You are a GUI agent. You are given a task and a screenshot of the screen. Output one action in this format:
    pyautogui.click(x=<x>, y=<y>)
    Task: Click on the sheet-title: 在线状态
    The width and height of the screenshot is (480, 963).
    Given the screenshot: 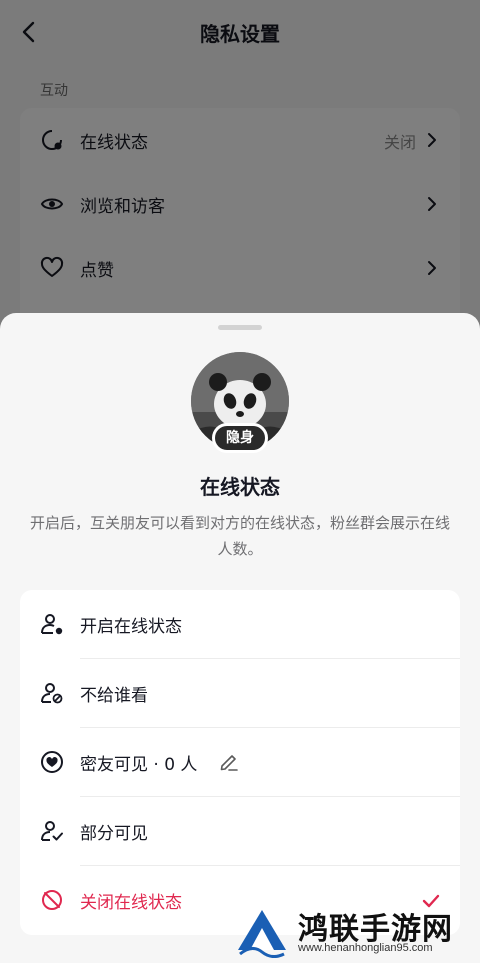 What is the action you would take?
    pyautogui.click(x=240, y=487)
    